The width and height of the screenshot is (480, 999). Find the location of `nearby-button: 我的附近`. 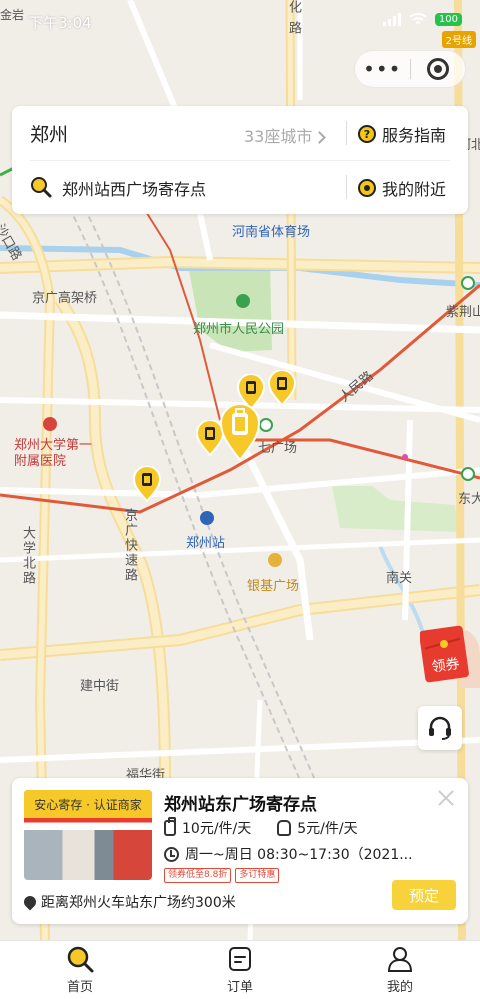

nearby-button: 我的附近 is located at coordinates (402, 188).